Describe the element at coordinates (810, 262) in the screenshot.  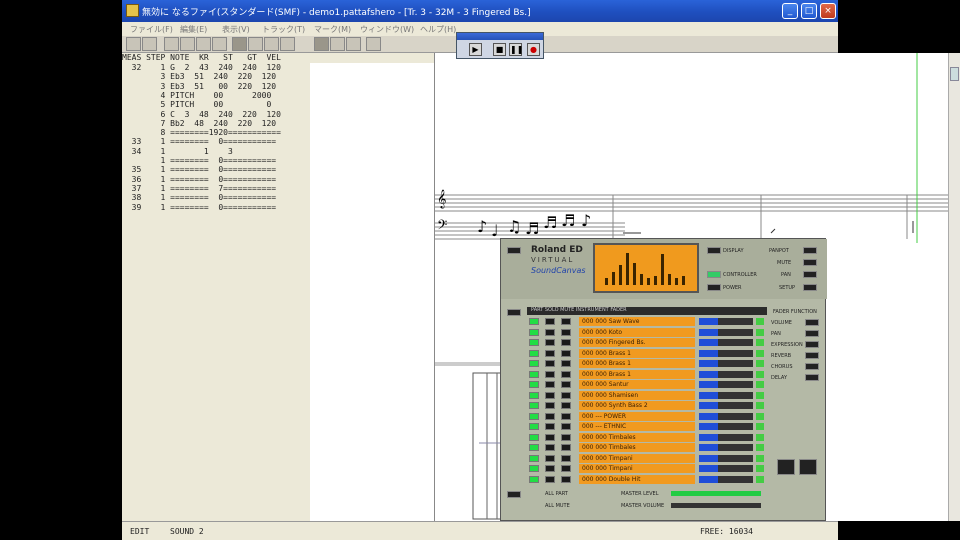
I see `mute-button` at that location.